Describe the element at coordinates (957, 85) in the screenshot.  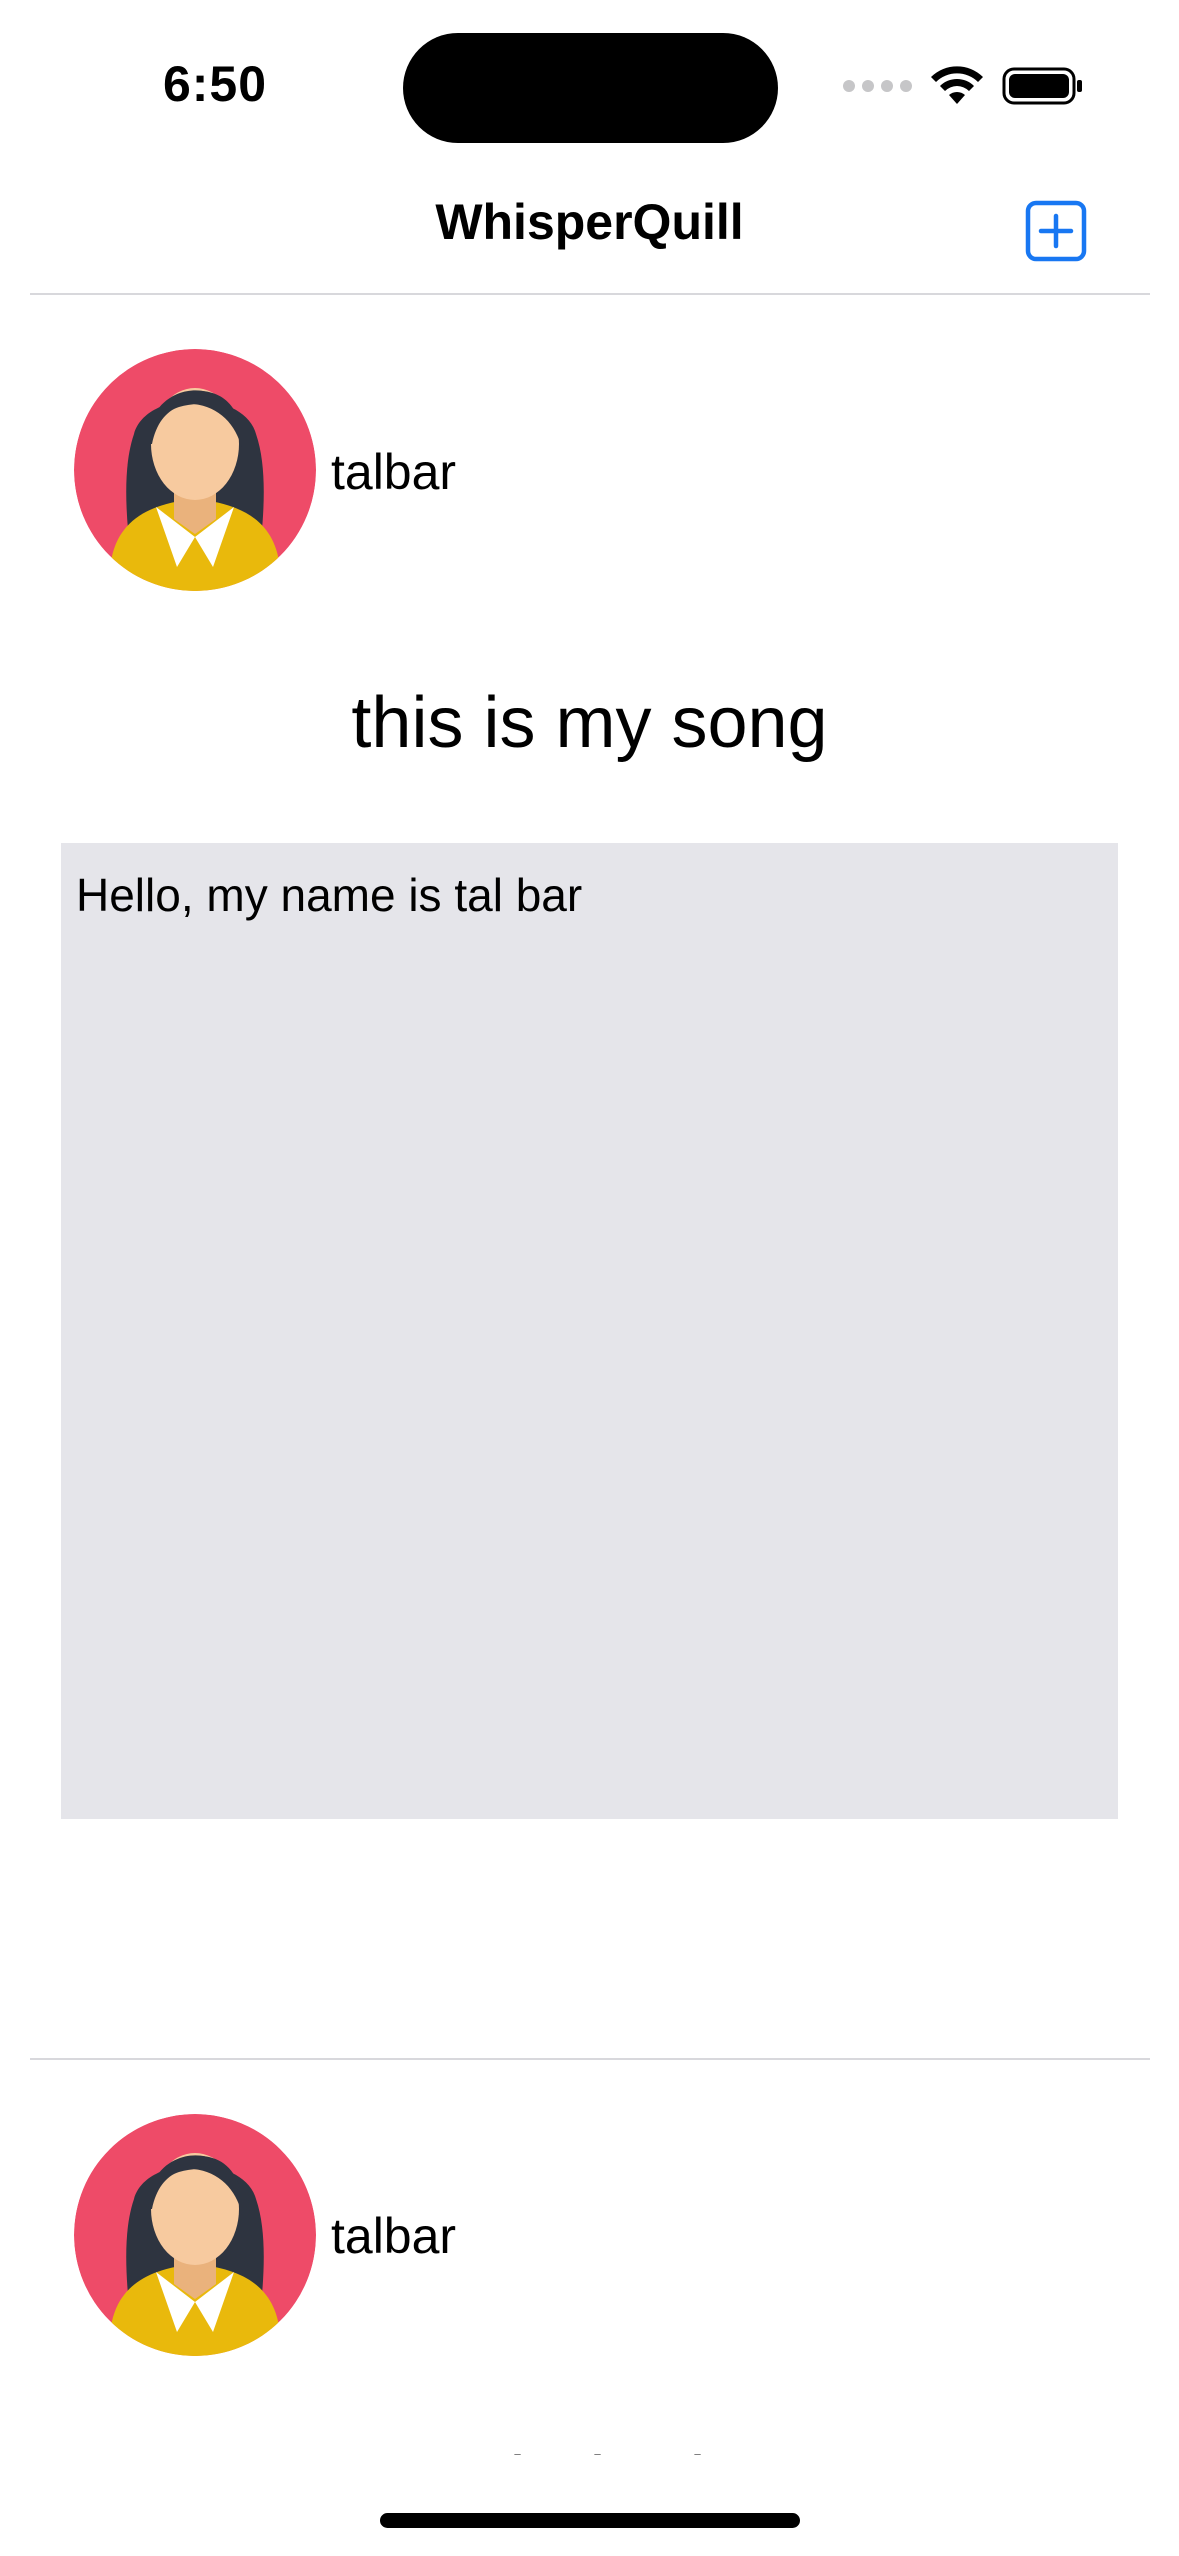
I see `wifi-icon` at that location.